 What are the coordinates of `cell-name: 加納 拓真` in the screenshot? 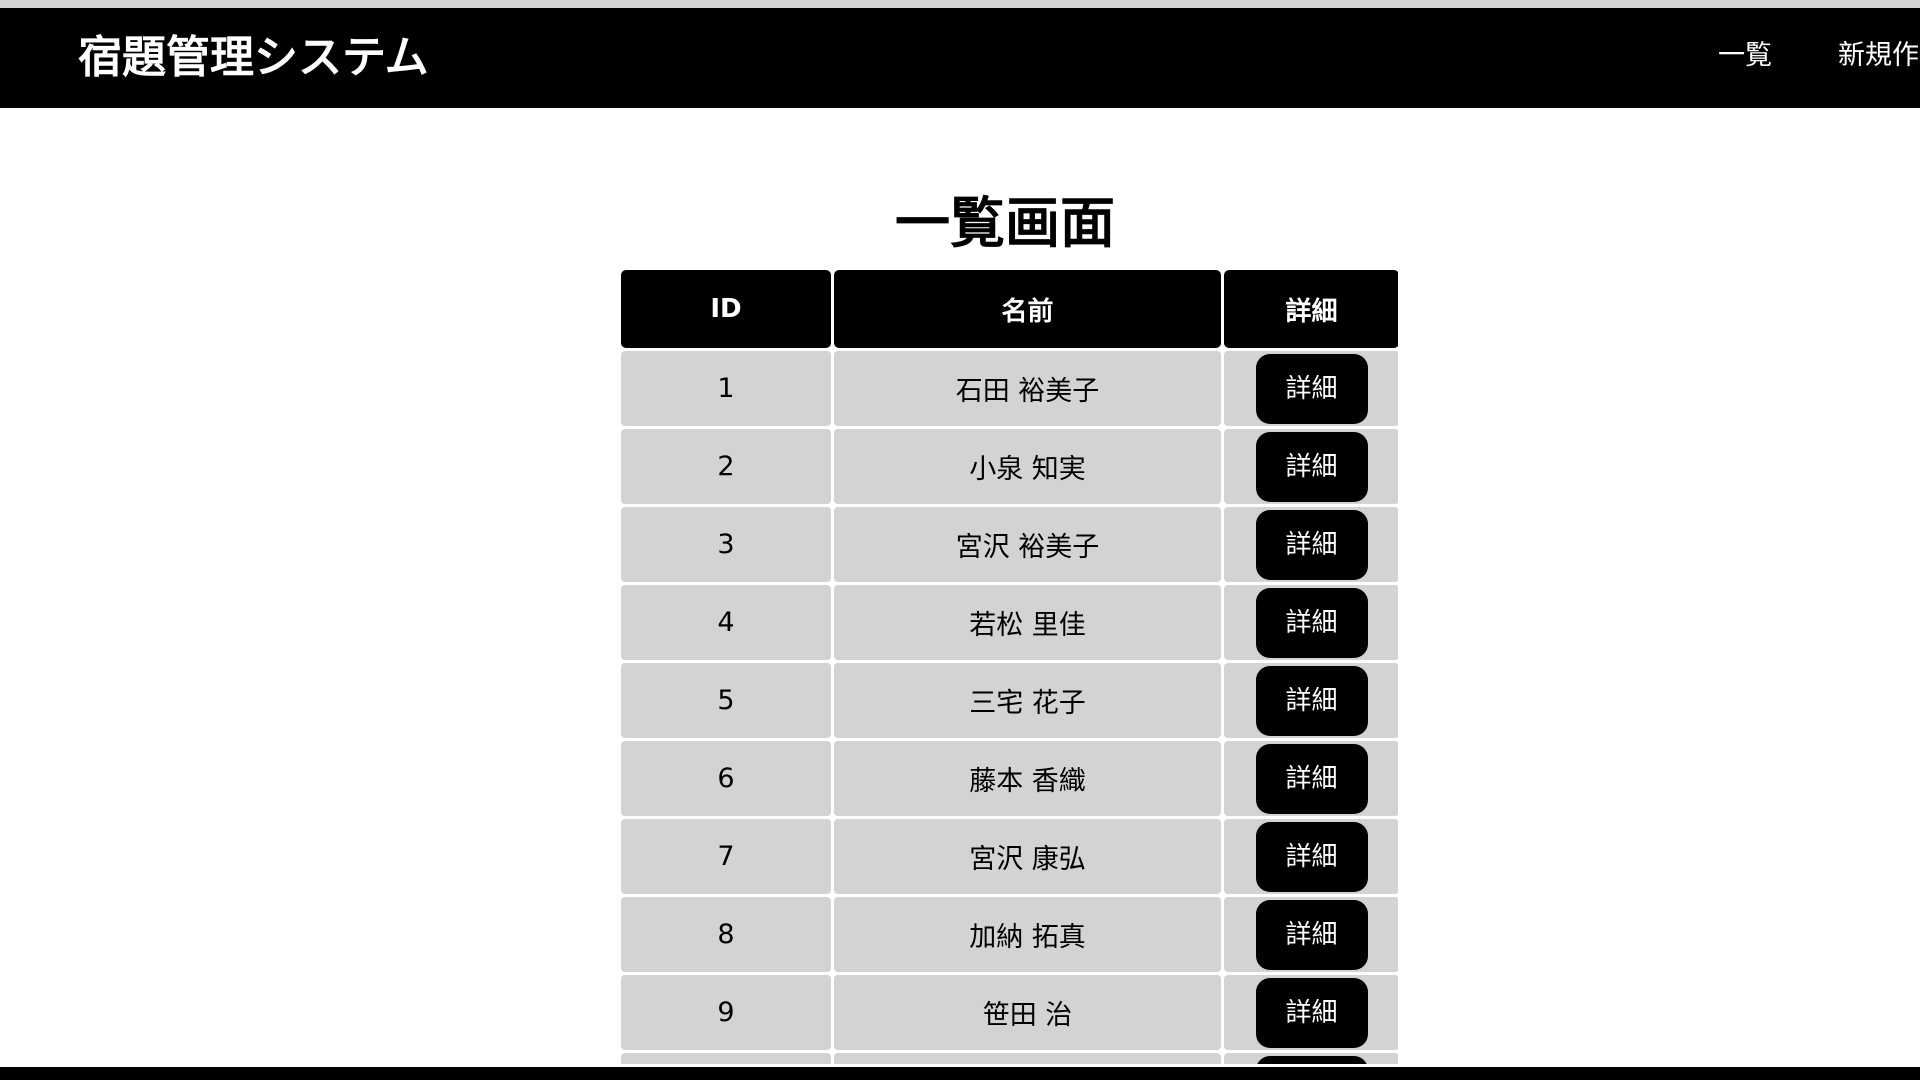 It's located at (1027, 934).